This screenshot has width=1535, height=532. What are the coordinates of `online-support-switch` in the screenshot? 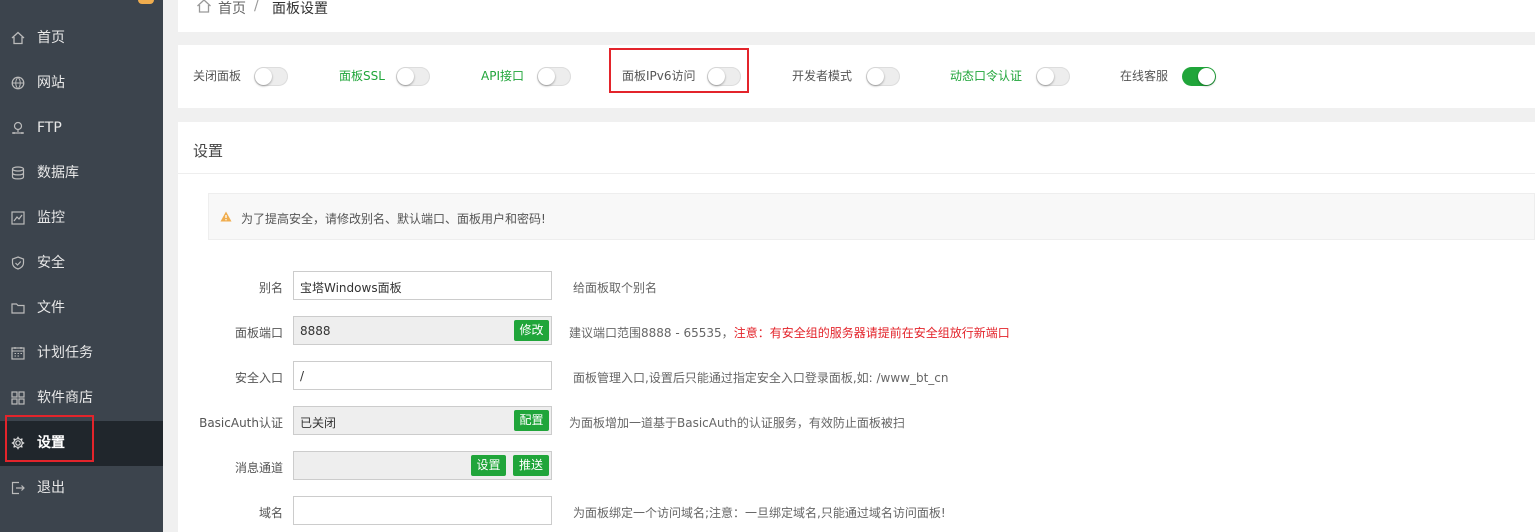 It's located at (1199, 76).